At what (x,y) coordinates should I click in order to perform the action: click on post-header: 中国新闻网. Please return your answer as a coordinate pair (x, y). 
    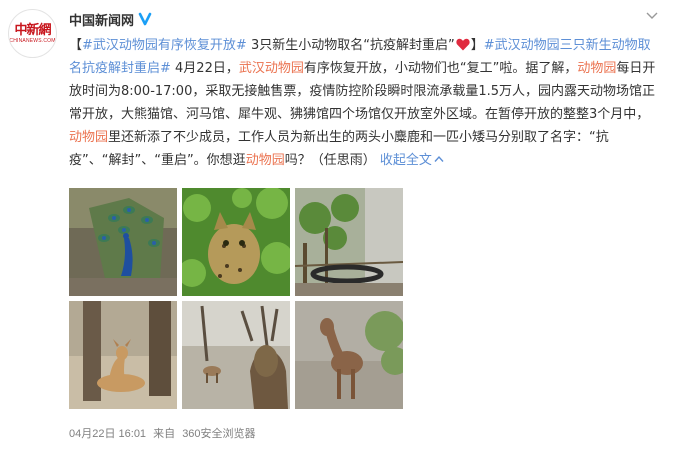
    Looking at the image, I should click on (110, 19).